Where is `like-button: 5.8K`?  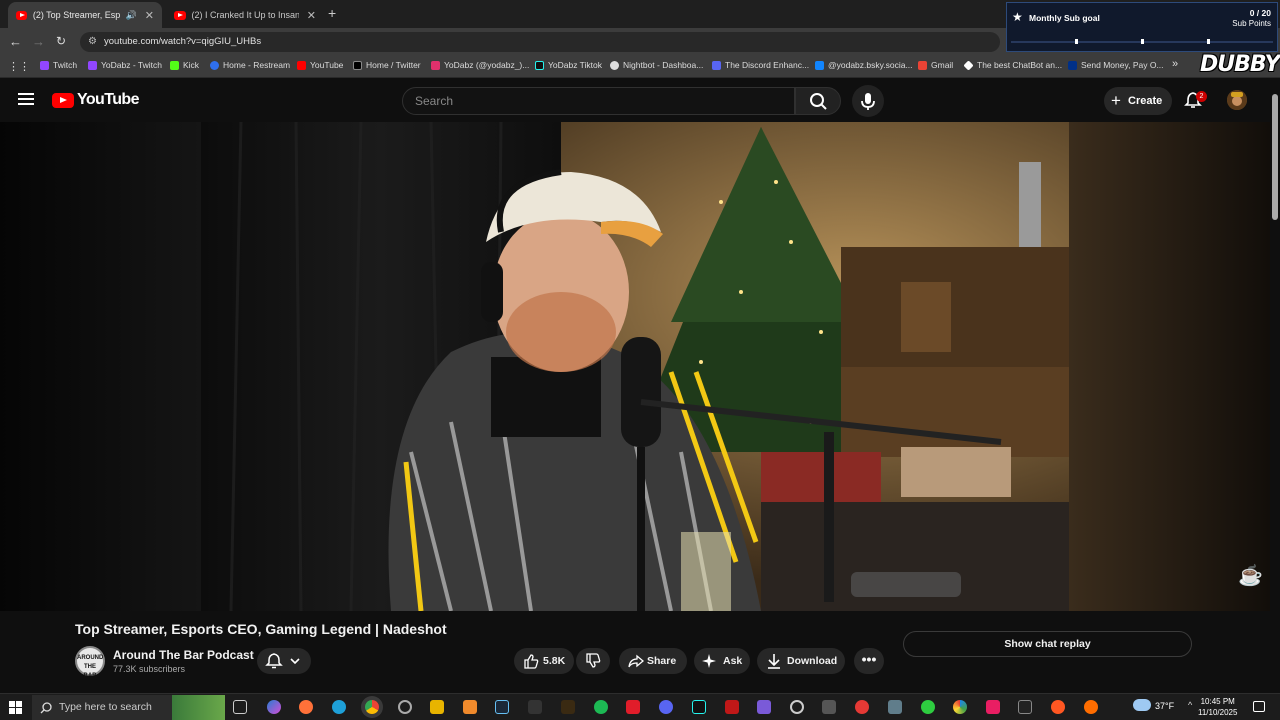
like-button: 5.8K is located at coordinates (544, 661).